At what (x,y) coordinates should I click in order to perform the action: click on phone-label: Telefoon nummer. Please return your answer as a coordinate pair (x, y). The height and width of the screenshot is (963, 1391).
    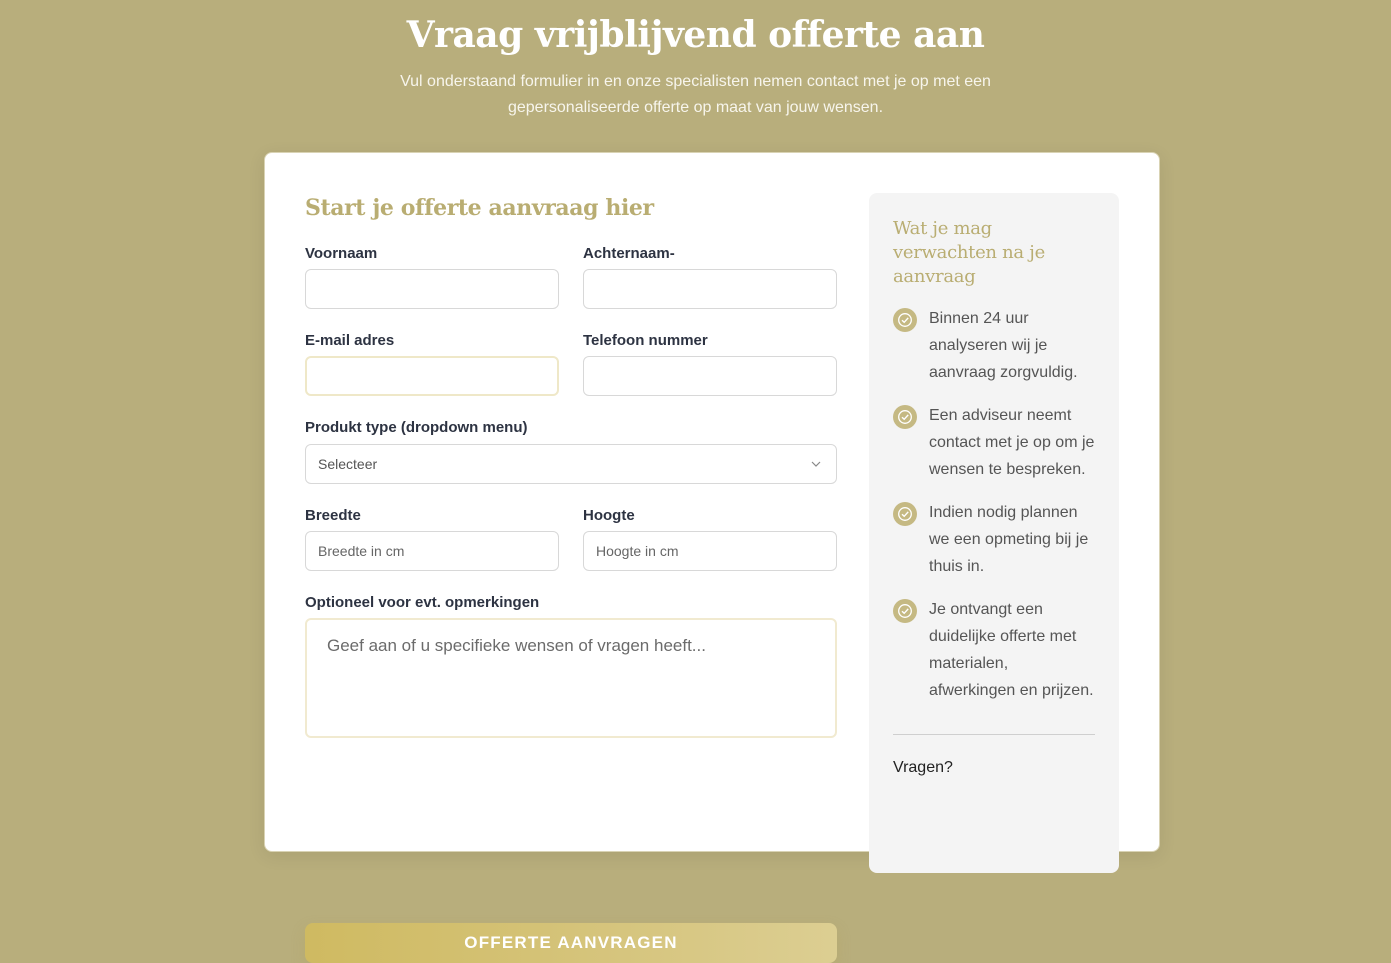
    Looking at the image, I should click on (645, 340).